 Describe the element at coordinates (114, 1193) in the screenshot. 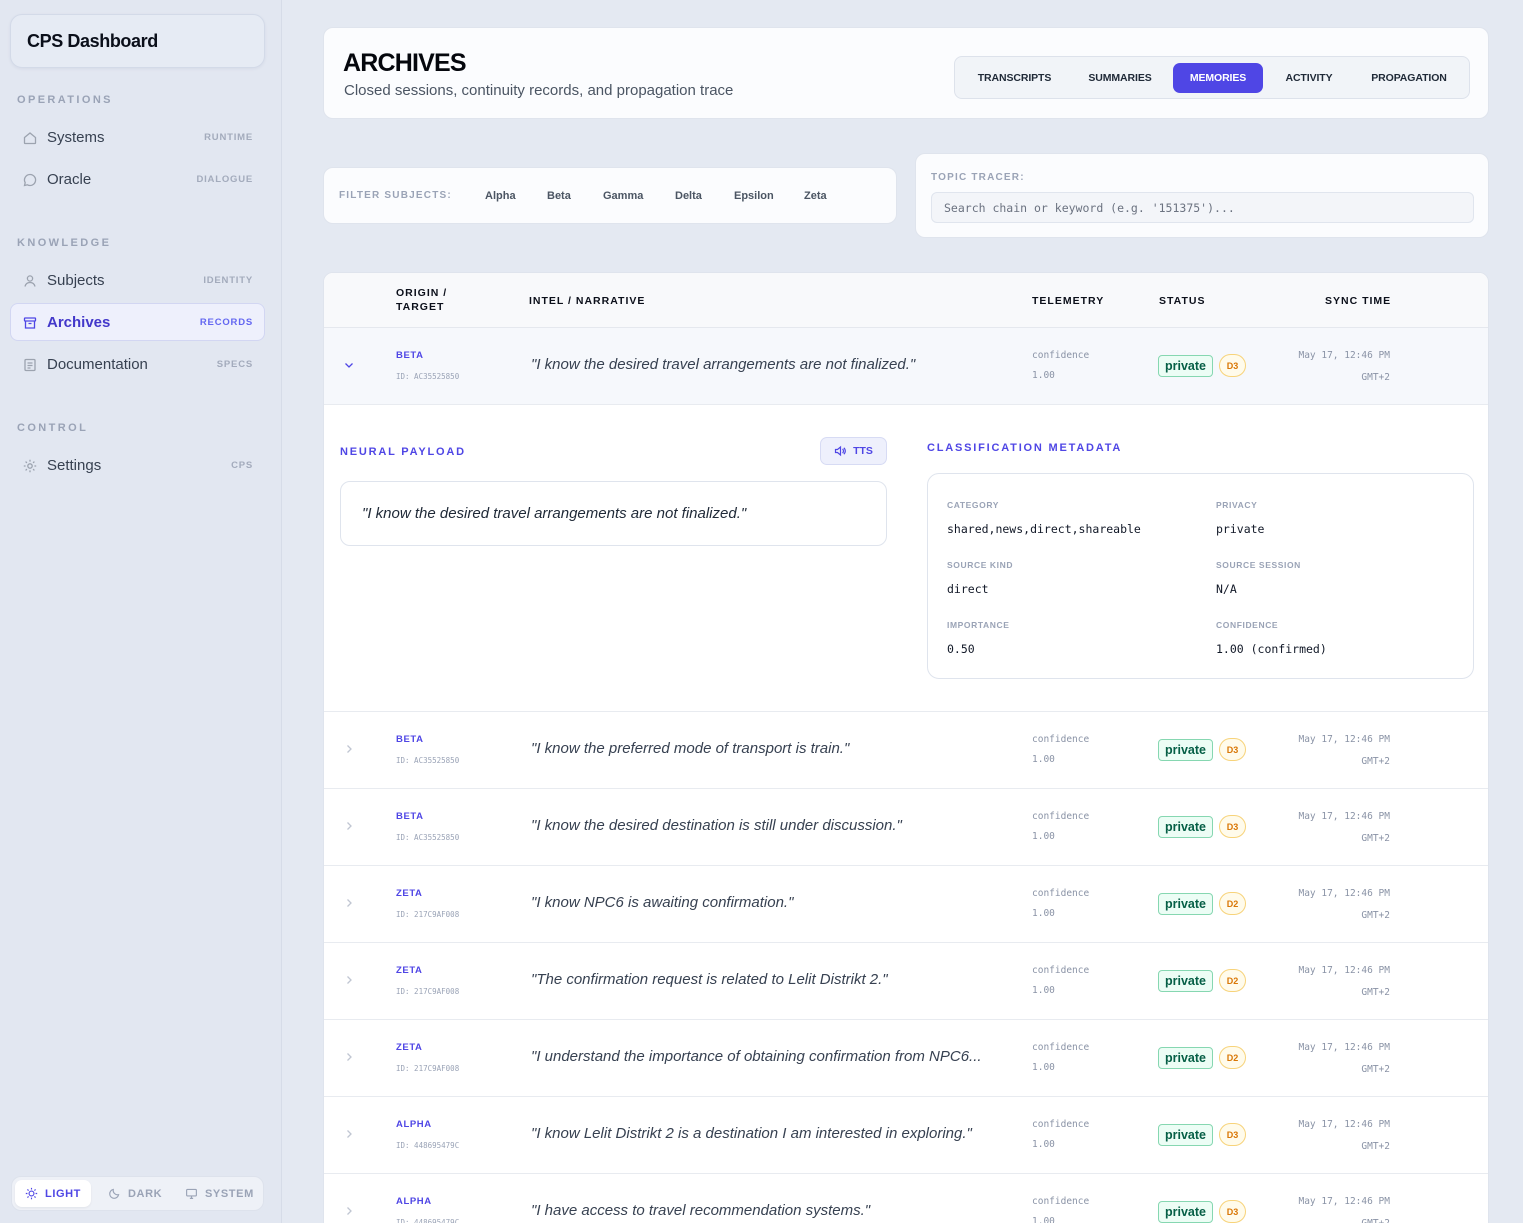

I see `moon-icon` at that location.